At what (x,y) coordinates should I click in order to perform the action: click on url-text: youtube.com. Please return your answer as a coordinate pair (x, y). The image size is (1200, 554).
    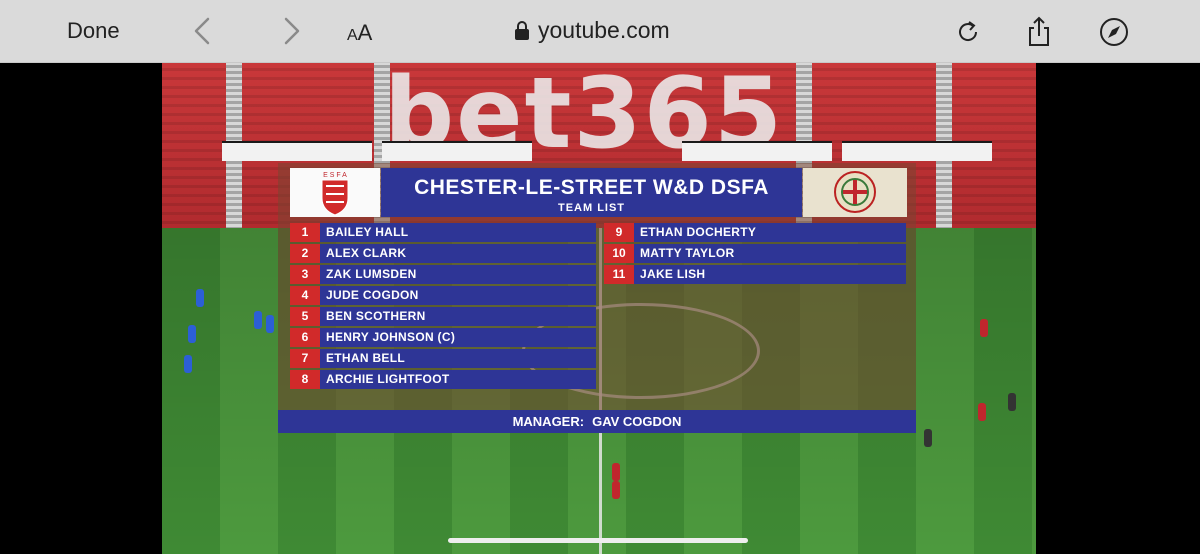
    Looking at the image, I should click on (604, 30).